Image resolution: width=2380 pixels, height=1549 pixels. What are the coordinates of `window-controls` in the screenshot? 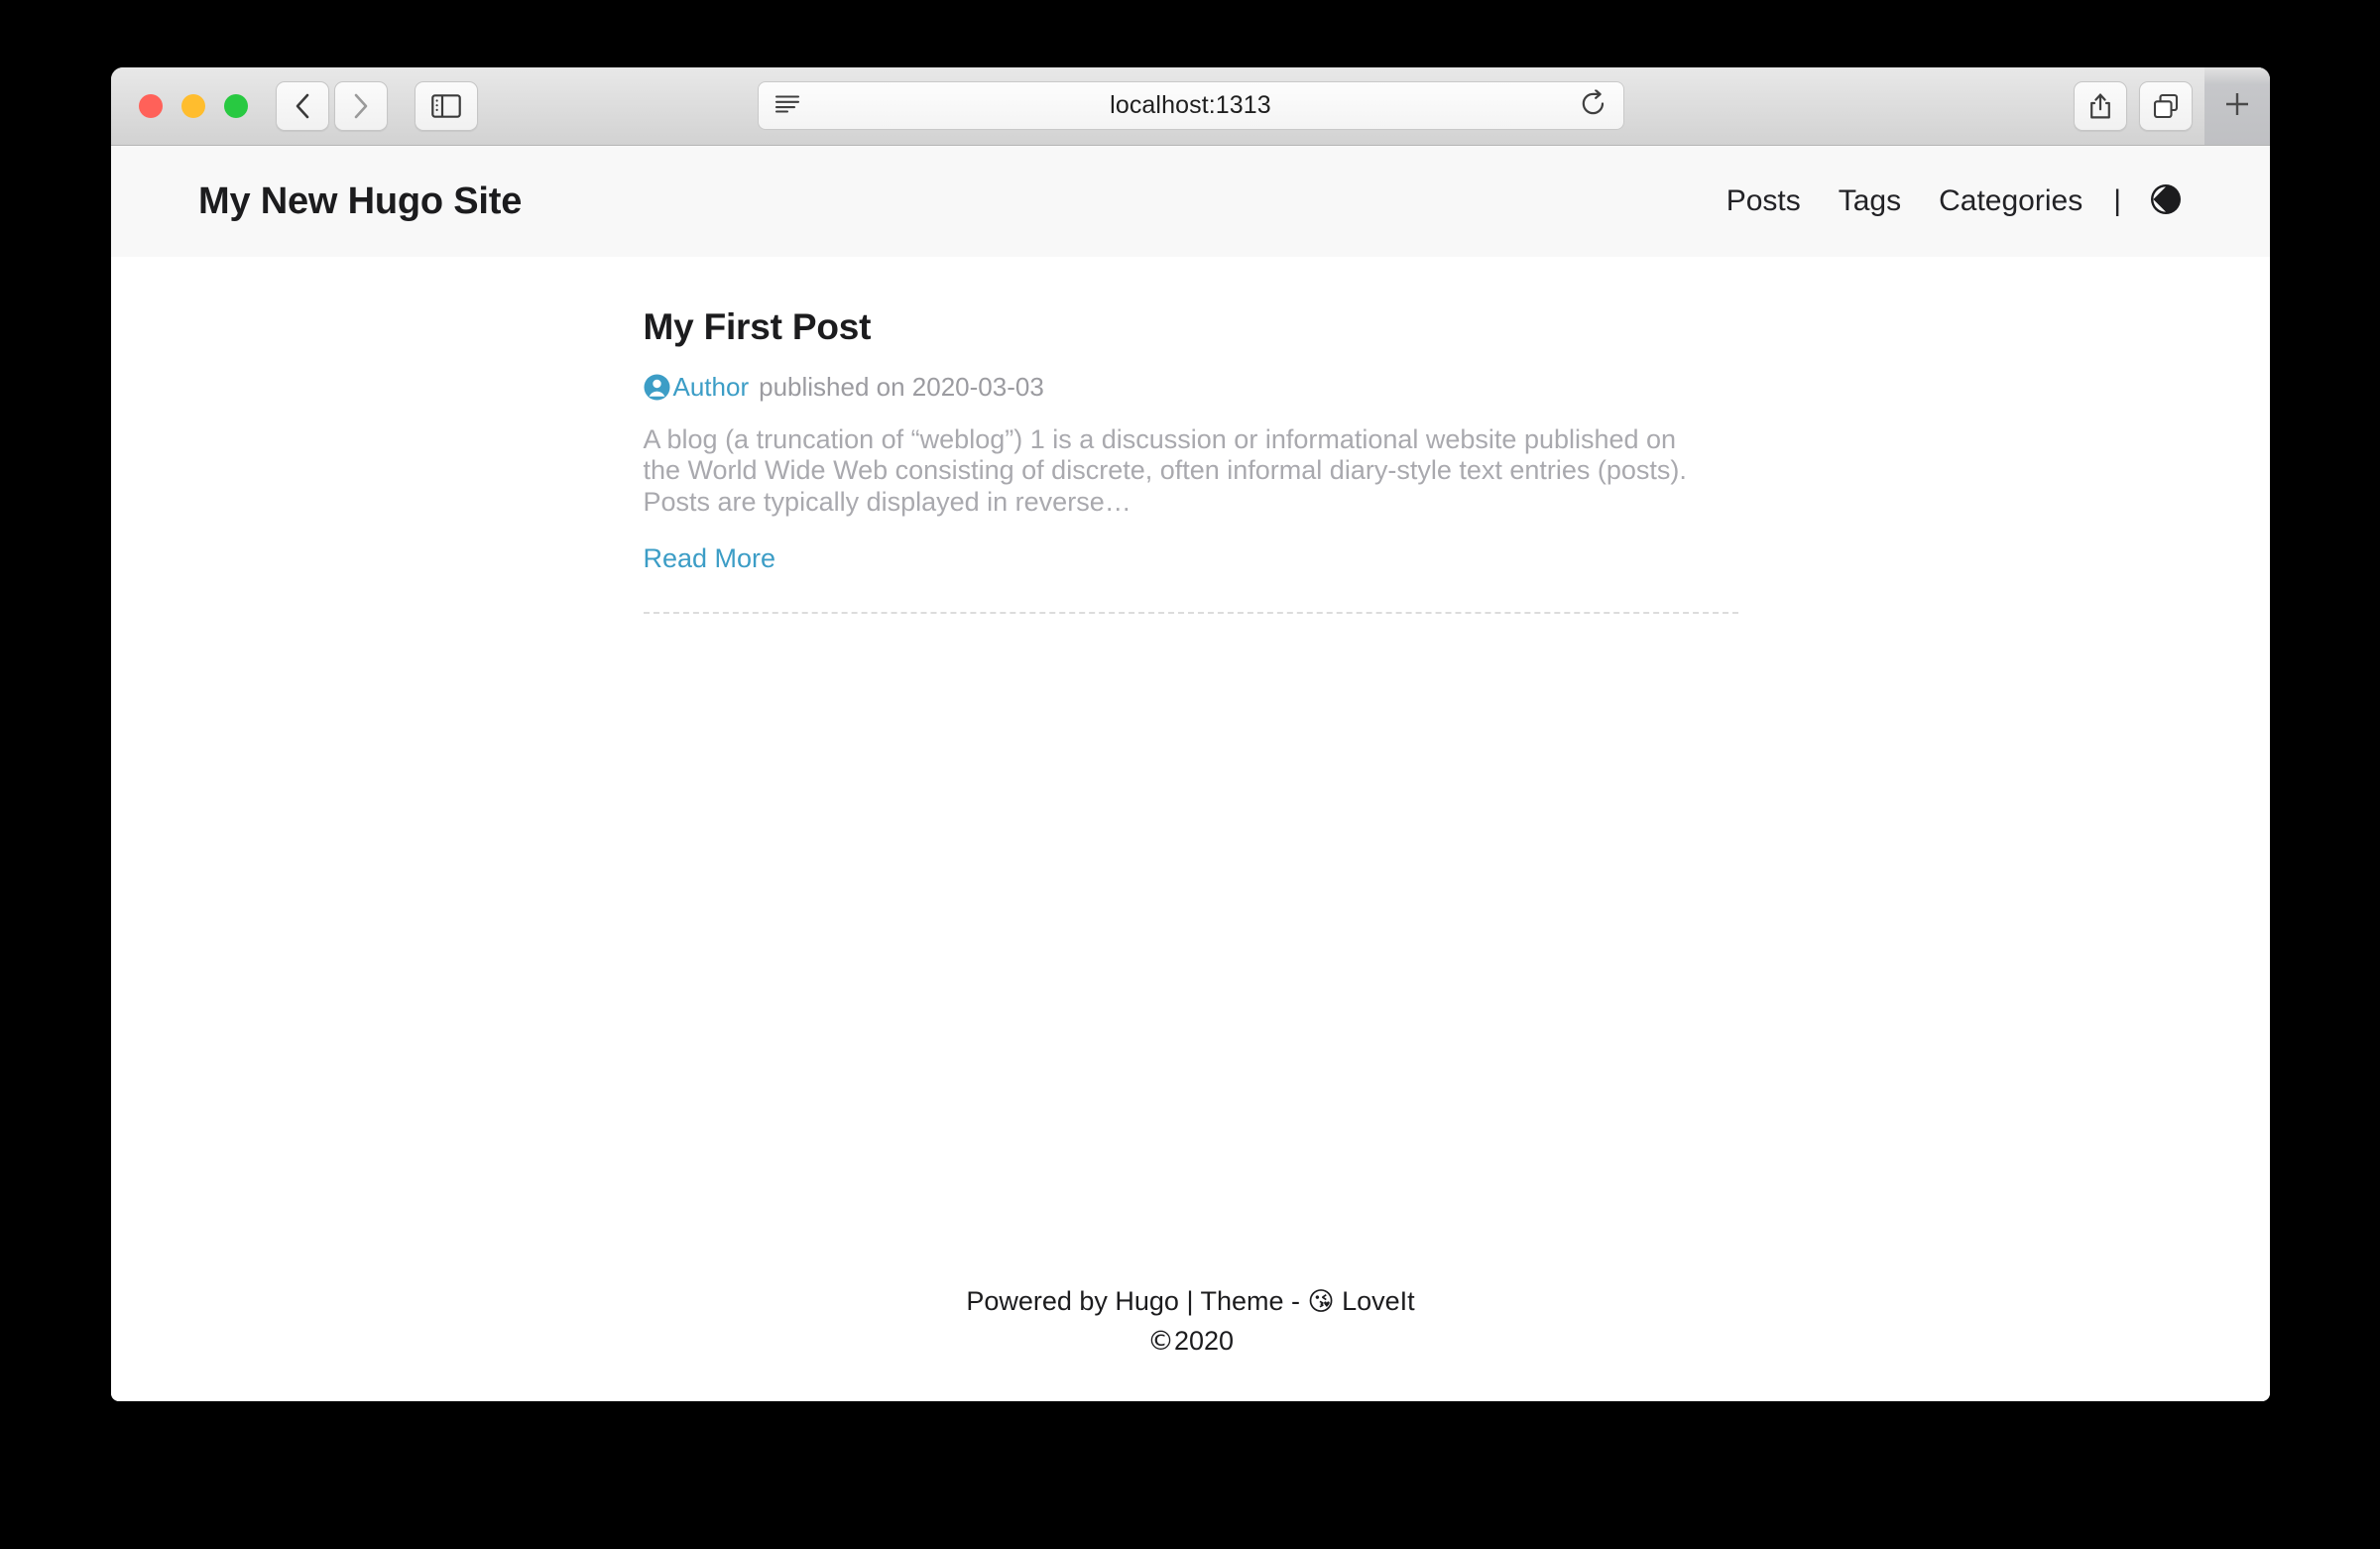 It's located at (193, 106).